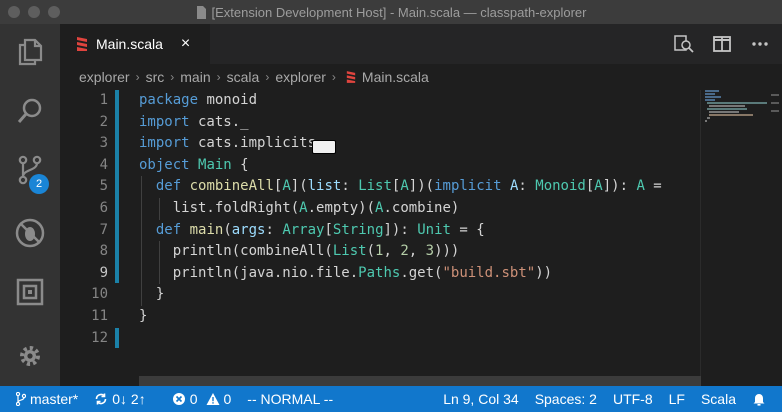 This screenshot has height=412, width=782. I want to click on debug-view-button, so click(30, 233).